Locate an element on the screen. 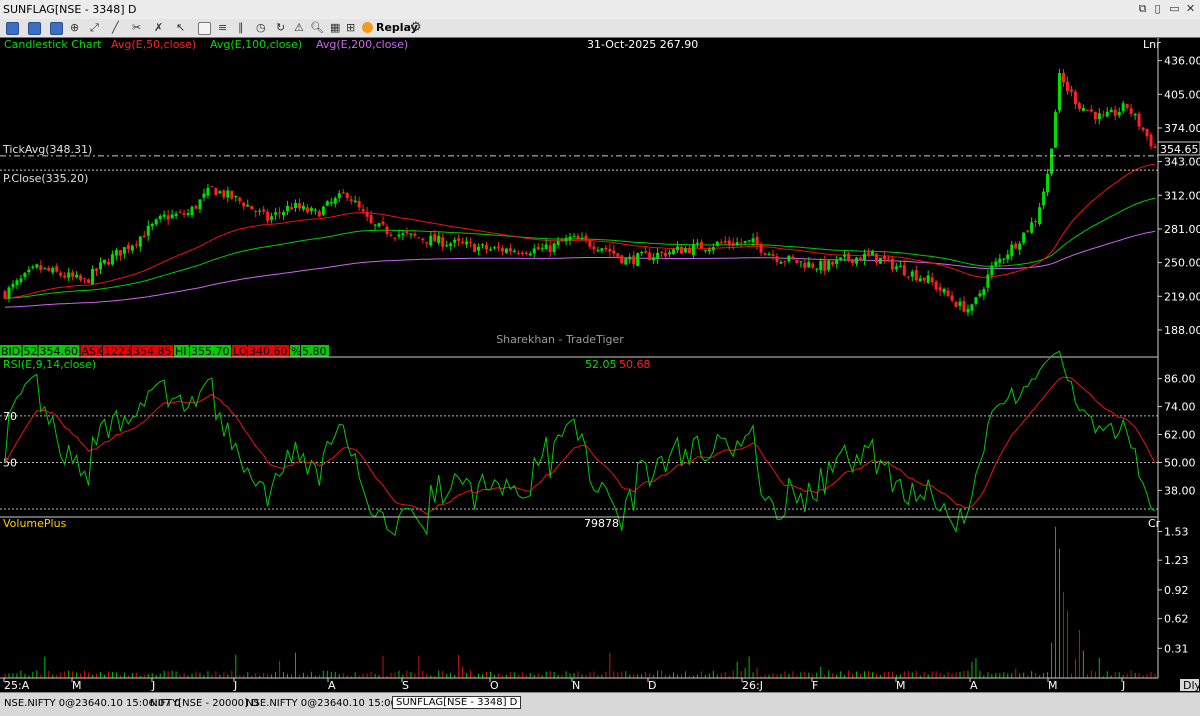 This screenshot has height=716, width=1200. x-tick-label: J is located at coordinates (1123, 685).